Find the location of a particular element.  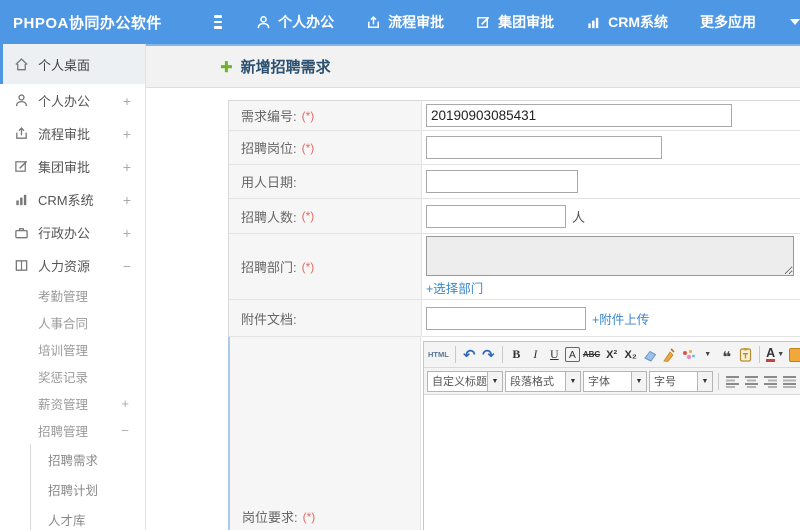

plus-icon: ✚ is located at coordinates (226, 67).